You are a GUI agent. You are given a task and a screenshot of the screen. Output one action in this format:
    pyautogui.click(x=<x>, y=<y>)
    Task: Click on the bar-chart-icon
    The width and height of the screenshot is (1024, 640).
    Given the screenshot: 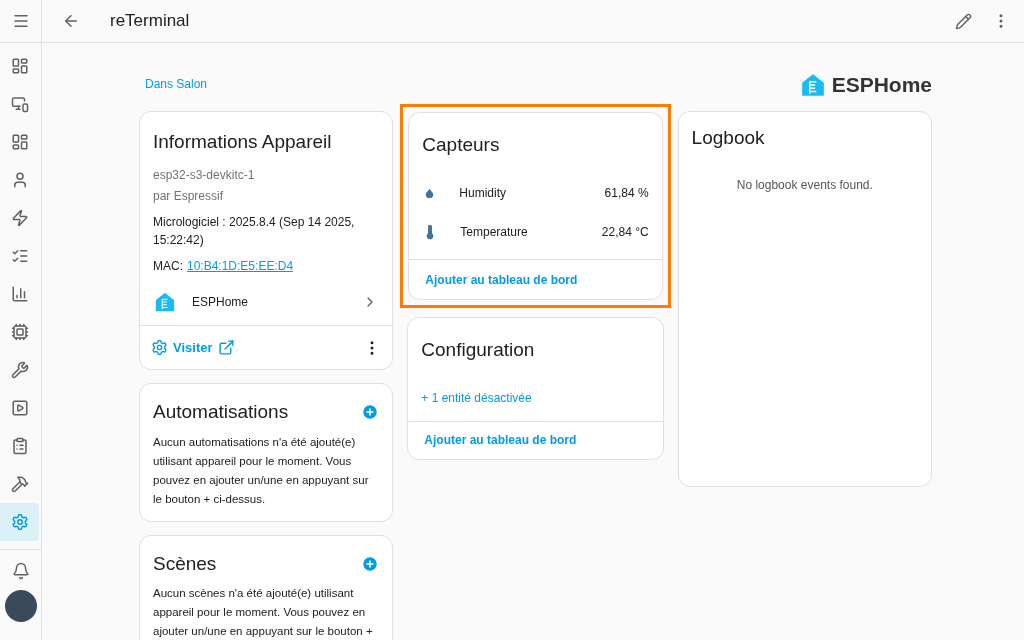 What is the action you would take?
    pyautogui.click(x=19, y=294)
    